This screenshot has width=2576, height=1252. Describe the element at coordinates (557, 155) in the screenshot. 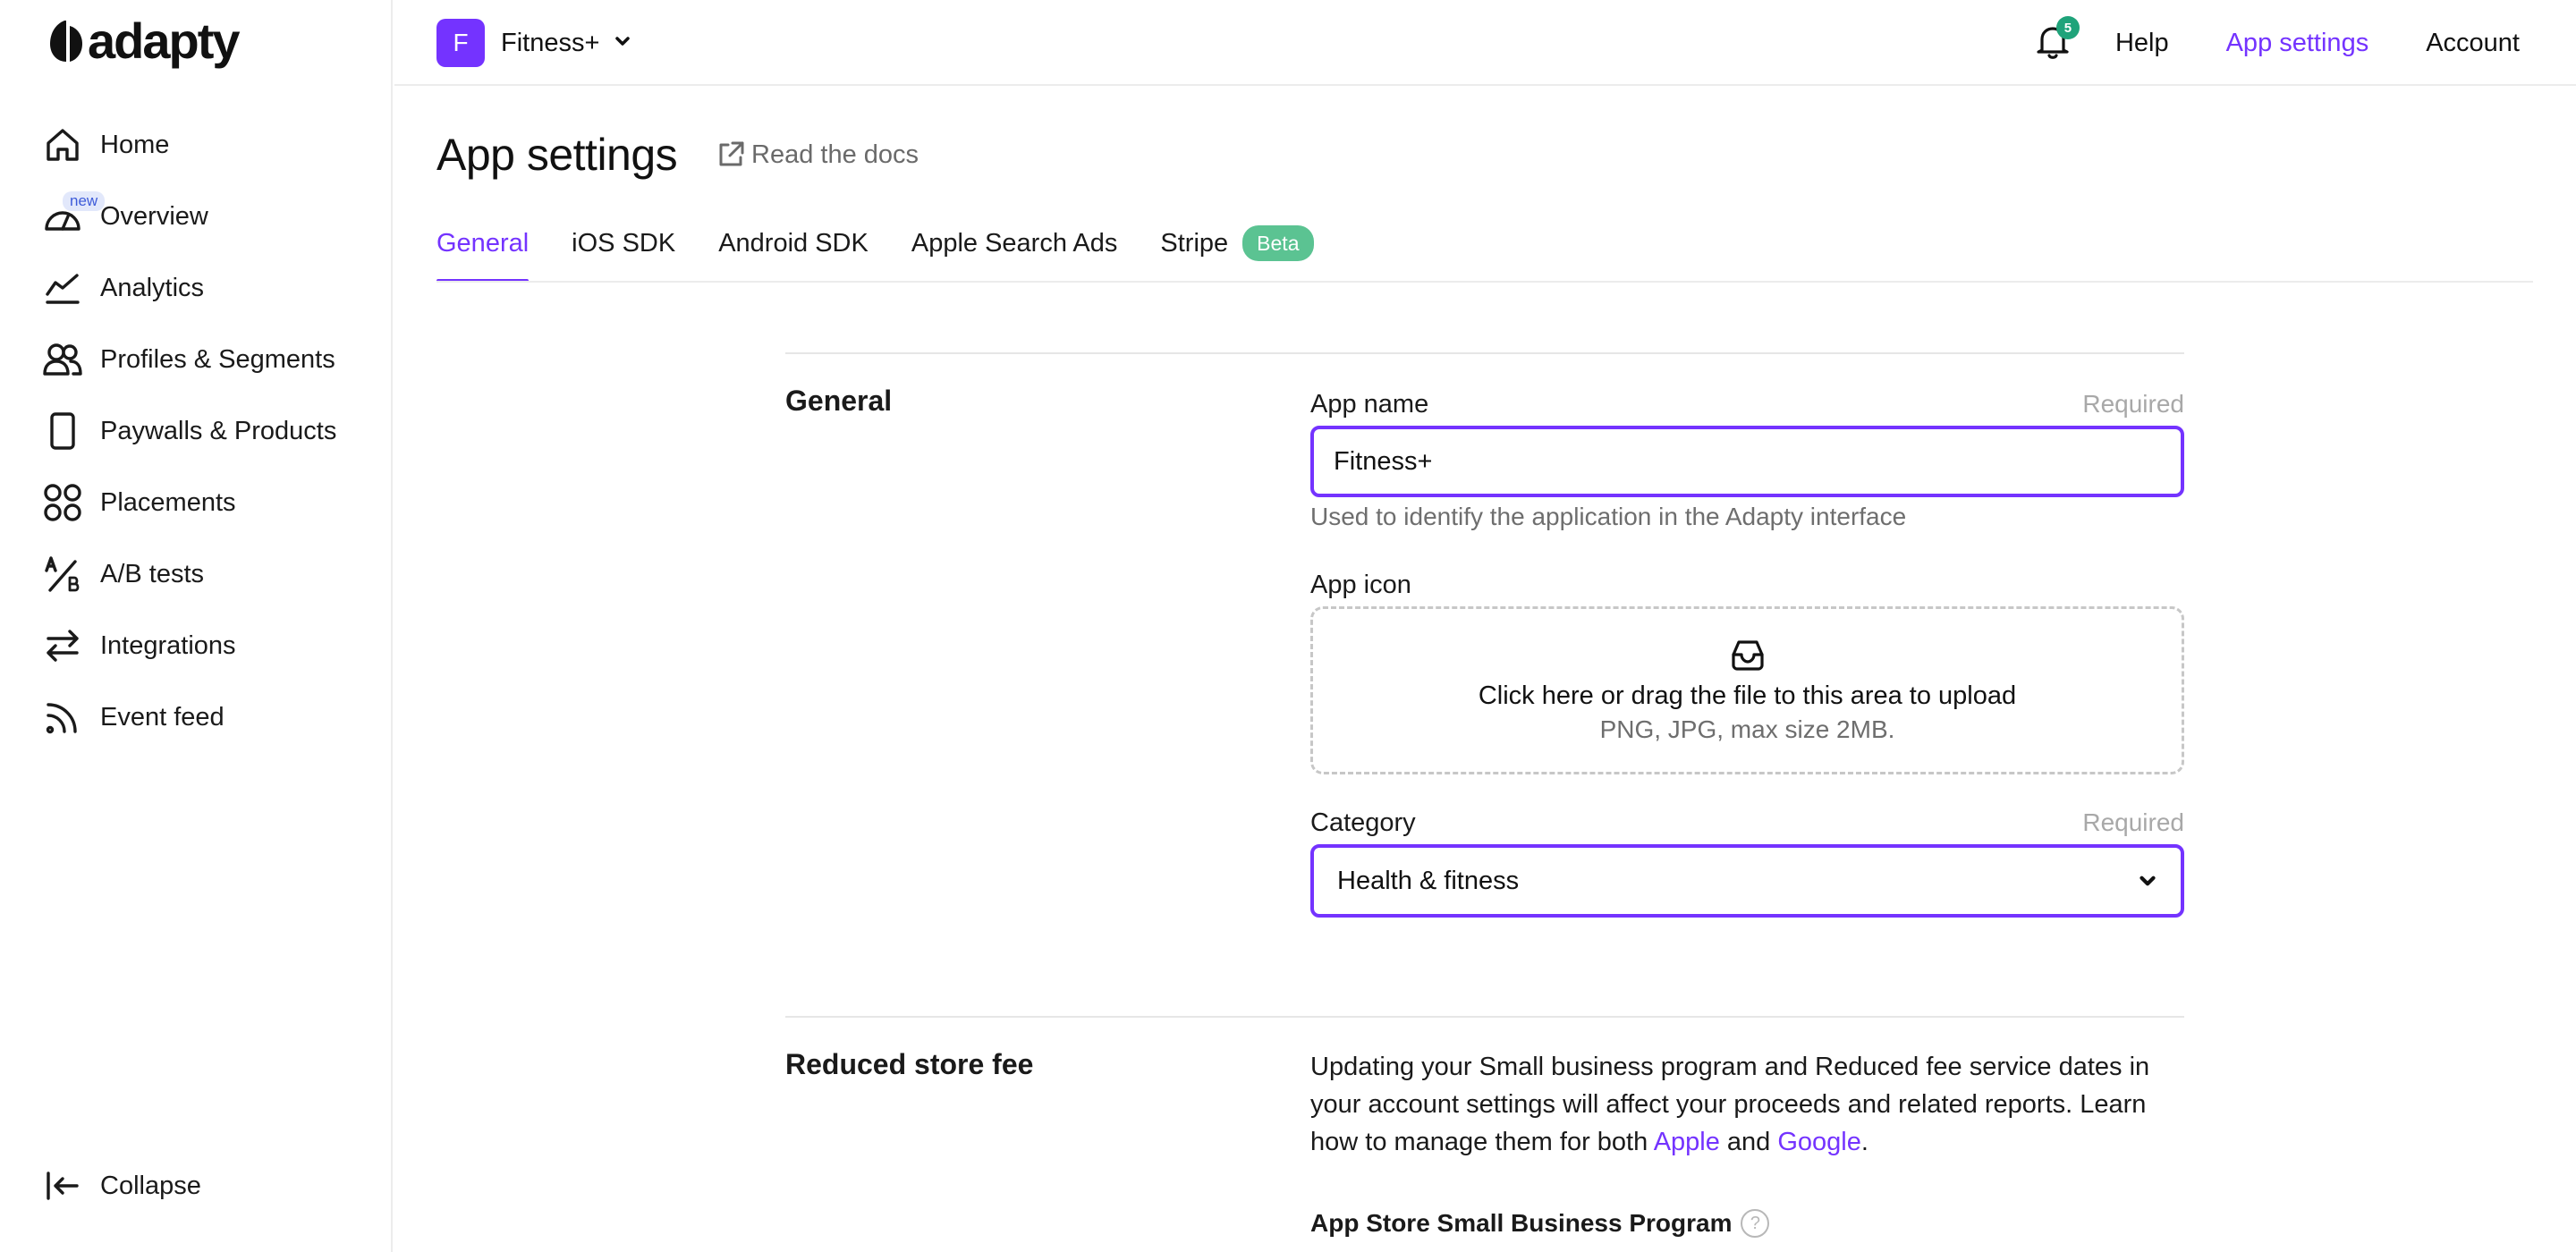

I see `page-title: App settings` at that location.